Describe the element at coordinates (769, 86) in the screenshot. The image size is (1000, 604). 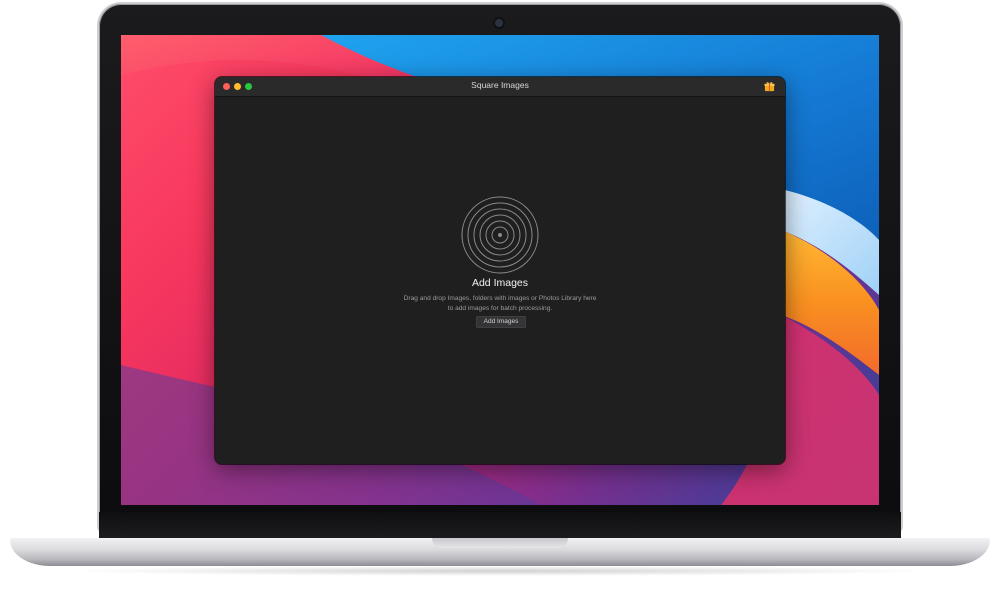
I see `gift-icon` at that location.